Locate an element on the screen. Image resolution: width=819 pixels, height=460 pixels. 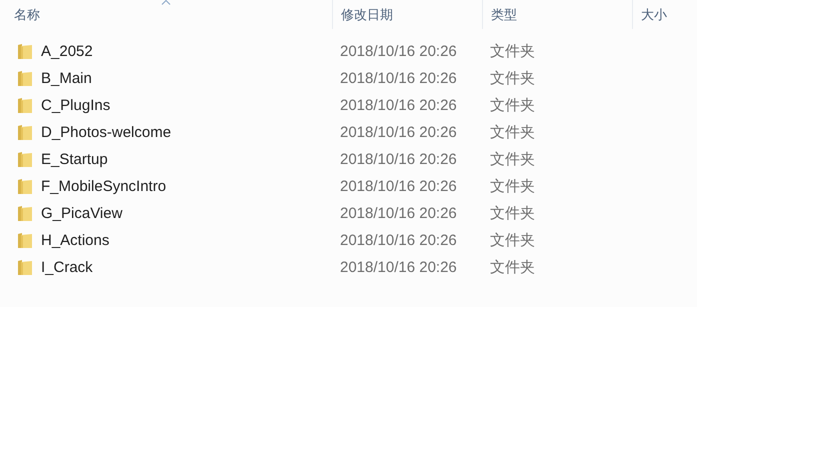
file-name: G_PicaView is located at coordinates (81, 213).